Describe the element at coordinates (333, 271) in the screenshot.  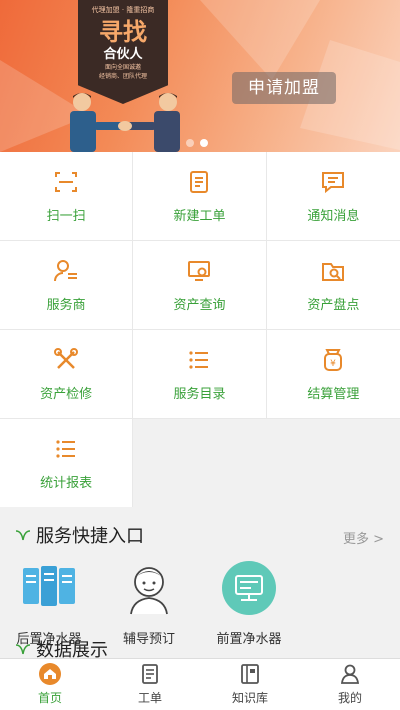
I see `asset-inventory-icon` at that location.